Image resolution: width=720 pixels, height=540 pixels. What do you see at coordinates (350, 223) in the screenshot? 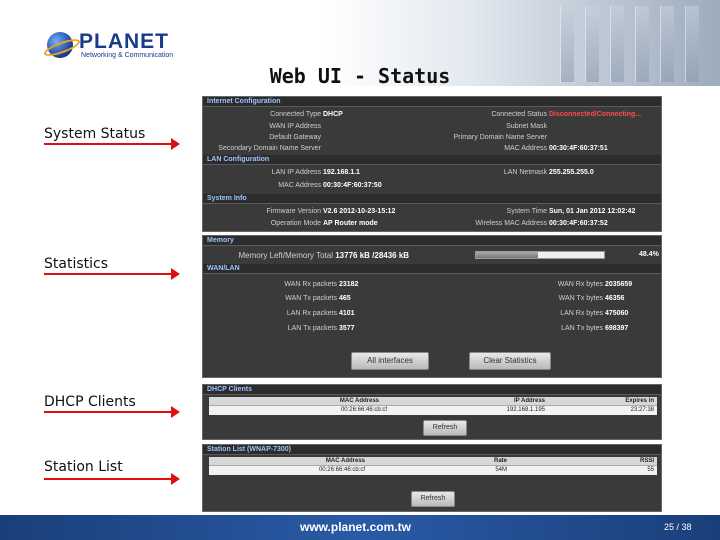
I see `op-mode-value: AP Router mode` at bounding box center [350, 223].